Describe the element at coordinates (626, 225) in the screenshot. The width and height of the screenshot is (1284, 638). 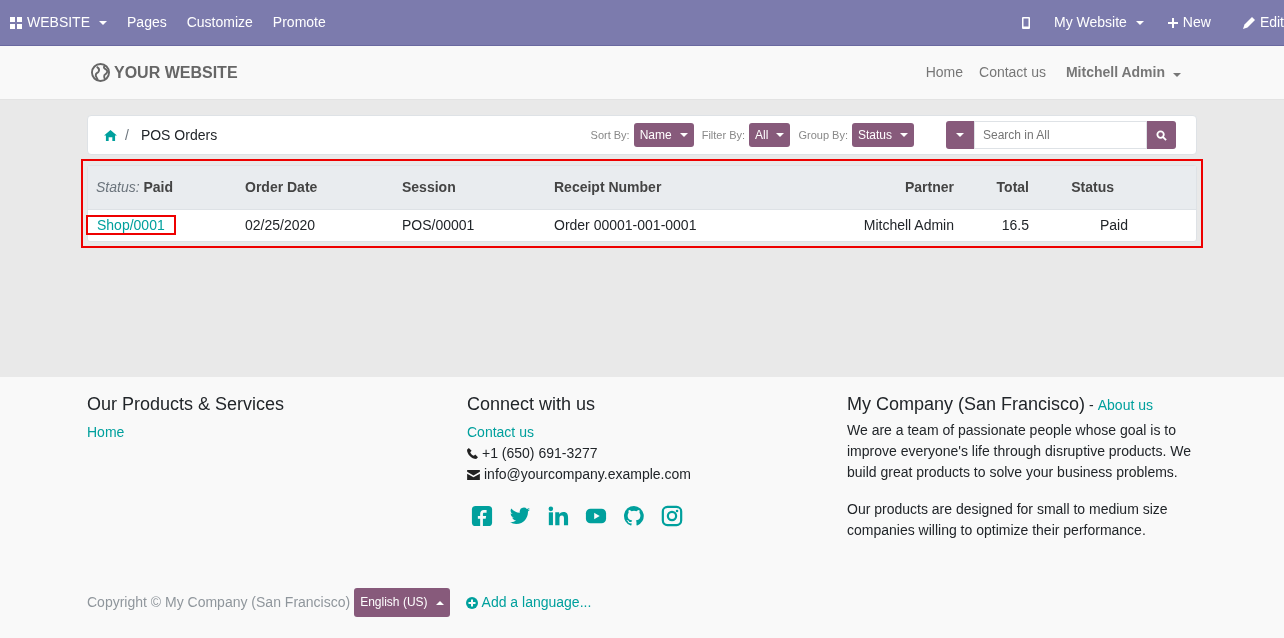
I see `table-cell-text: Order 00001-001-0001` at that location.